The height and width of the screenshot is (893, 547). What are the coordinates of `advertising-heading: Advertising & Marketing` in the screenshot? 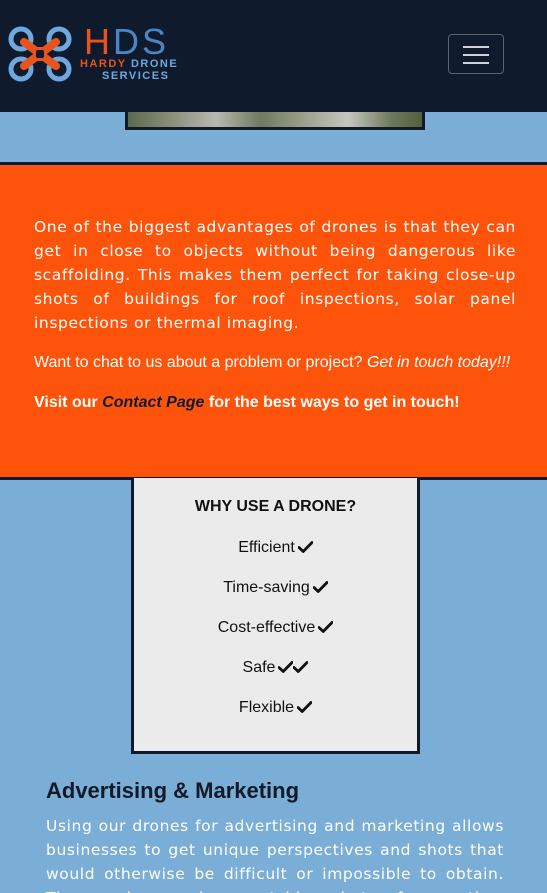 It's located at (173, 790).